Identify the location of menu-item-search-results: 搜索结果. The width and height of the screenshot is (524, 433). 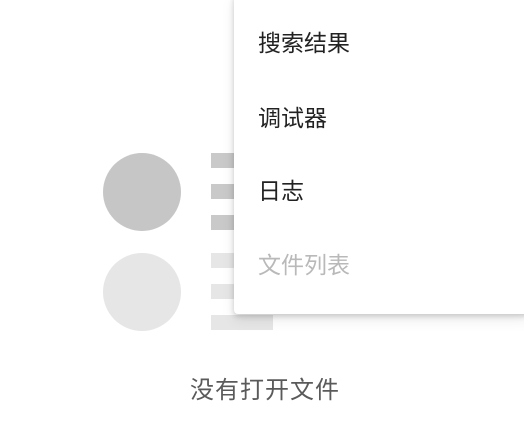
(304, 44).